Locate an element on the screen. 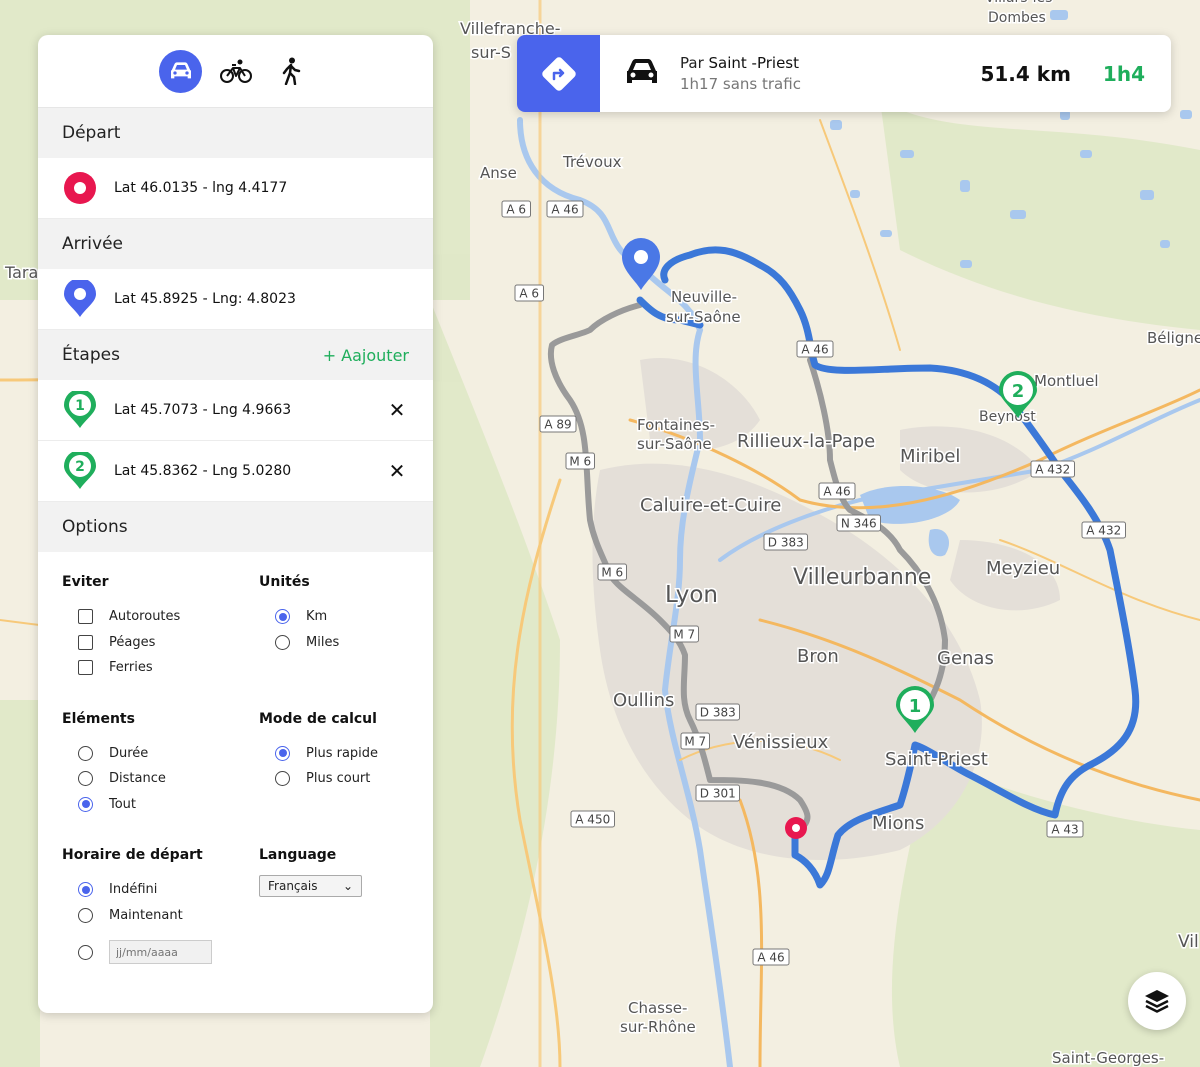  place-label: Trévoux is located at coordinates (592, 162).